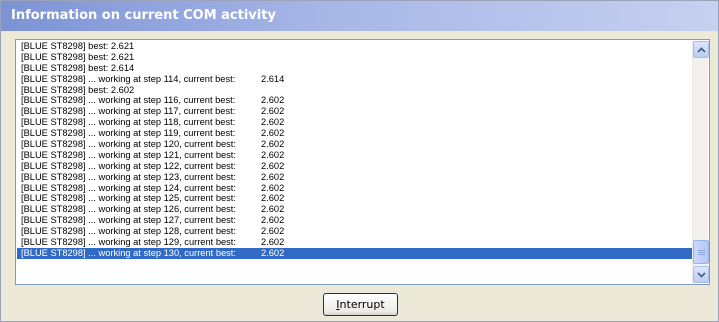 The height and width of the screenshot is (322, 719). I want to click on scroll-down-button, so click(701, 274).